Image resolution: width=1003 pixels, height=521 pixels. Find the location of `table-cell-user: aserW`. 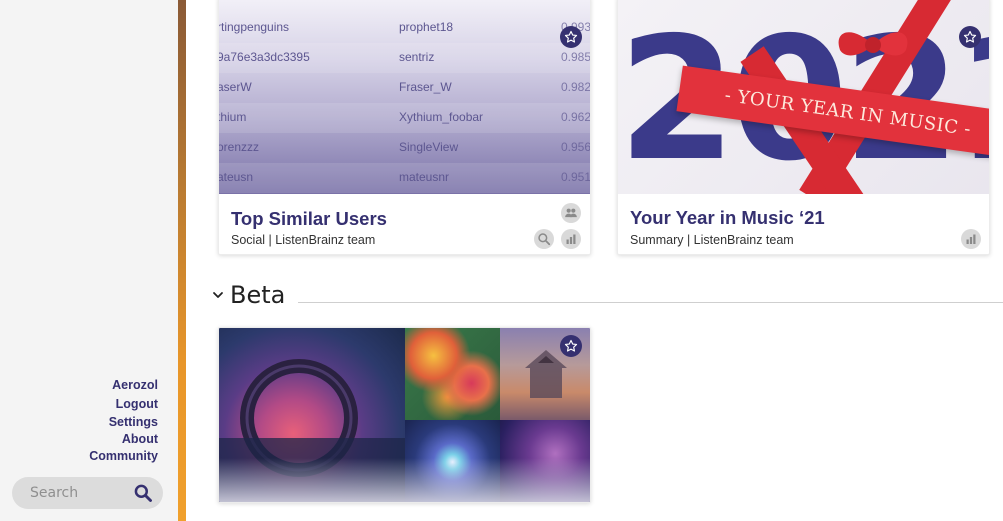

table-cell-user: aserW is located at coordinates (235, 87).